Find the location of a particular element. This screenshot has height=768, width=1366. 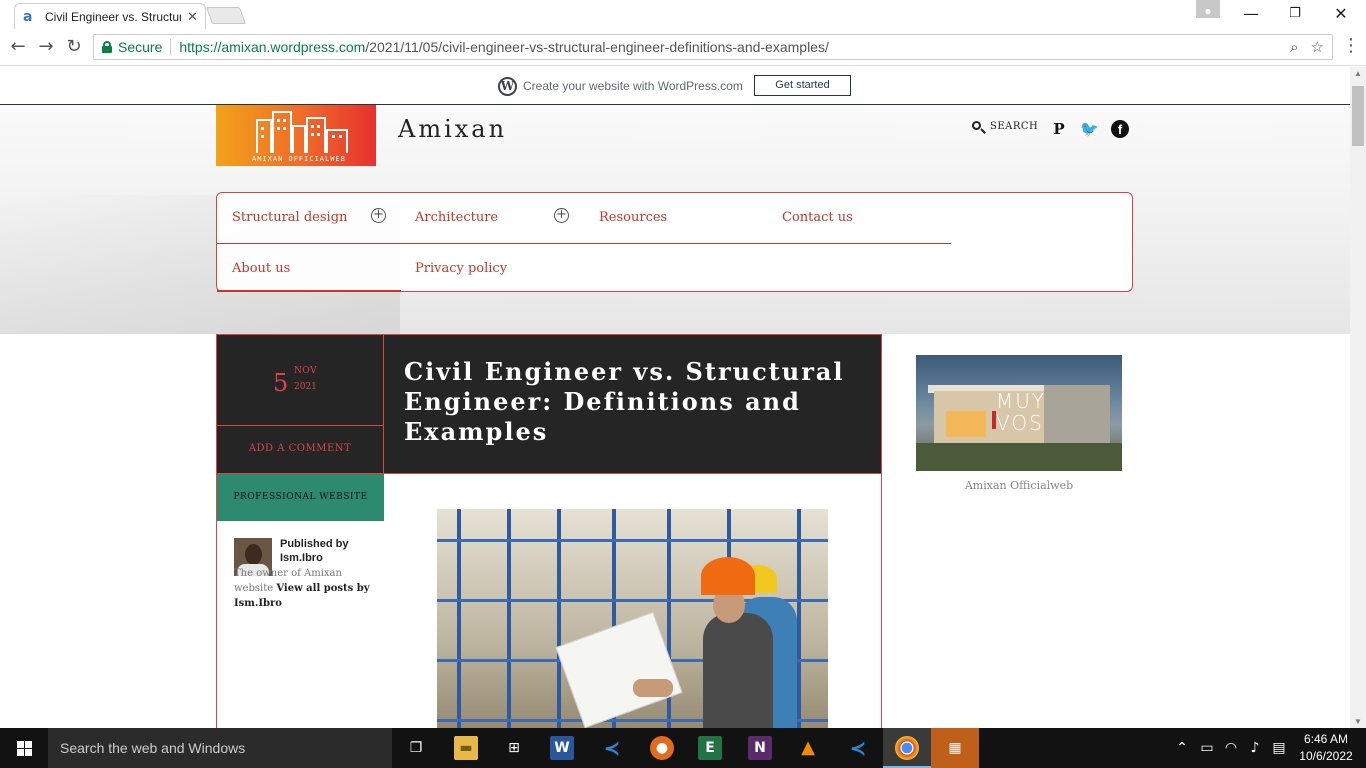

volume-icon: ♪ is located at coordinates (1255, 748).